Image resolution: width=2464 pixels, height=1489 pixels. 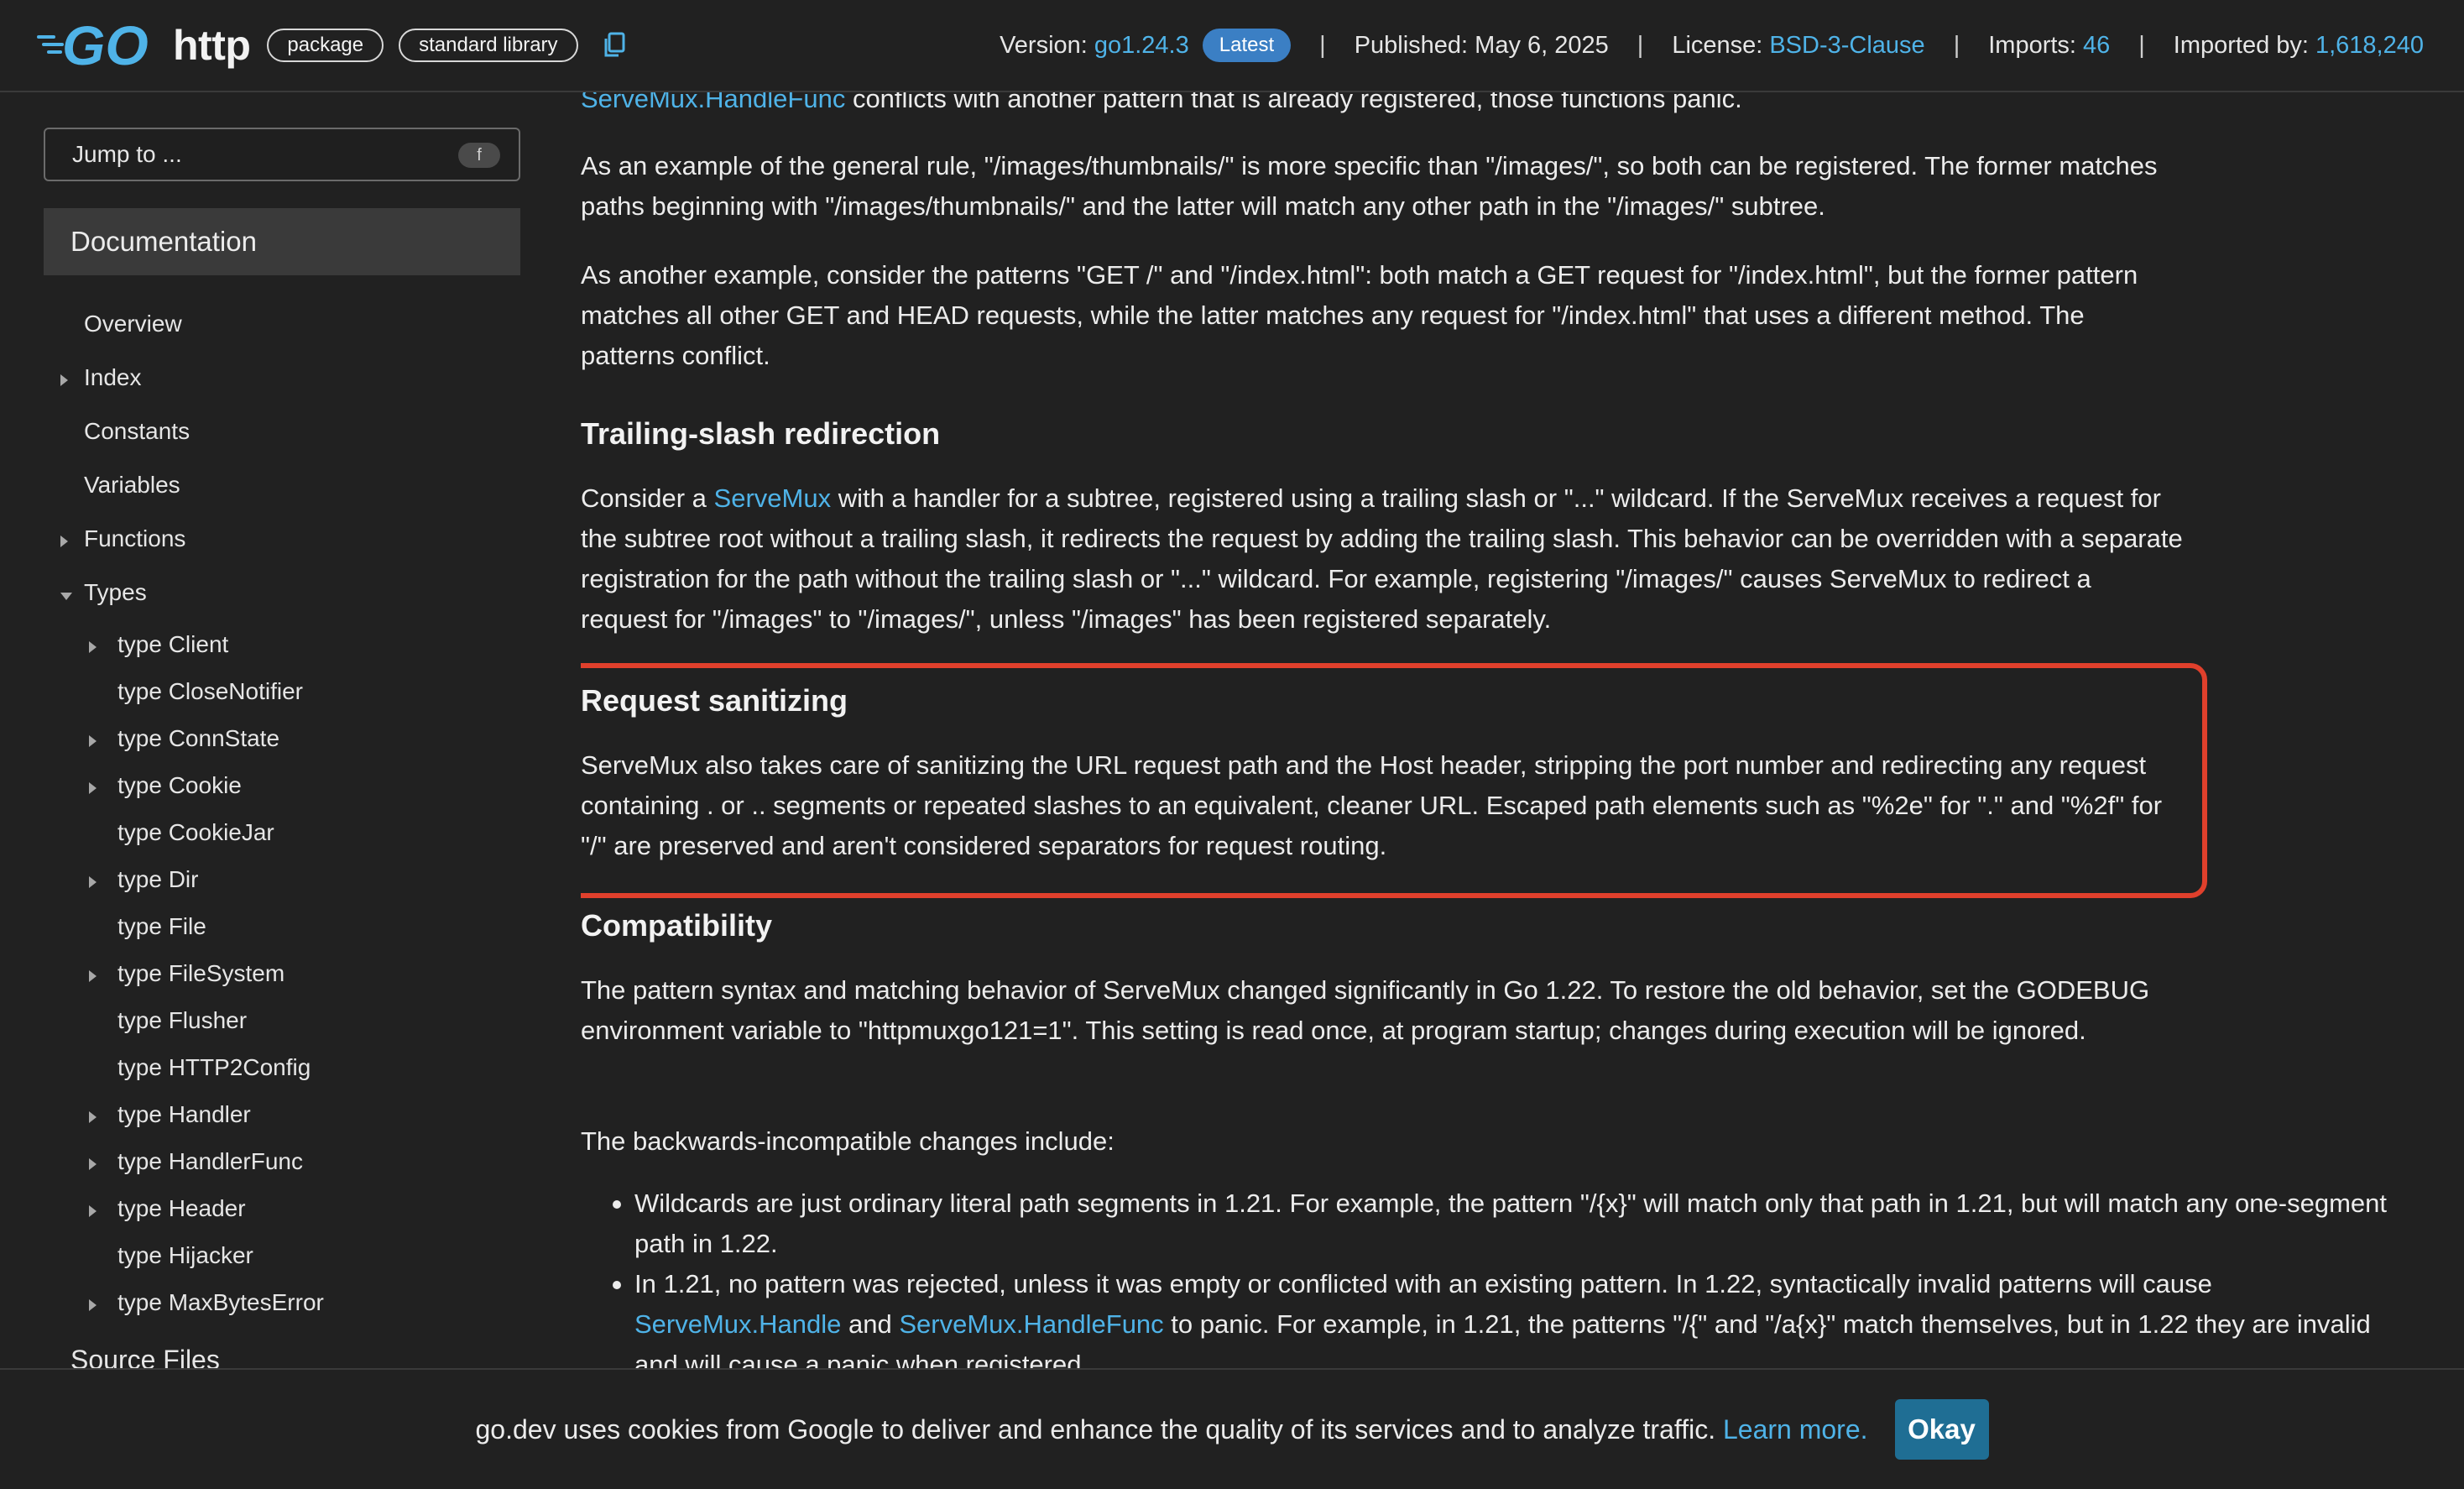 I want to click on sidebar-item-label: type MaxBytesError, so click(x=220, y=1302).